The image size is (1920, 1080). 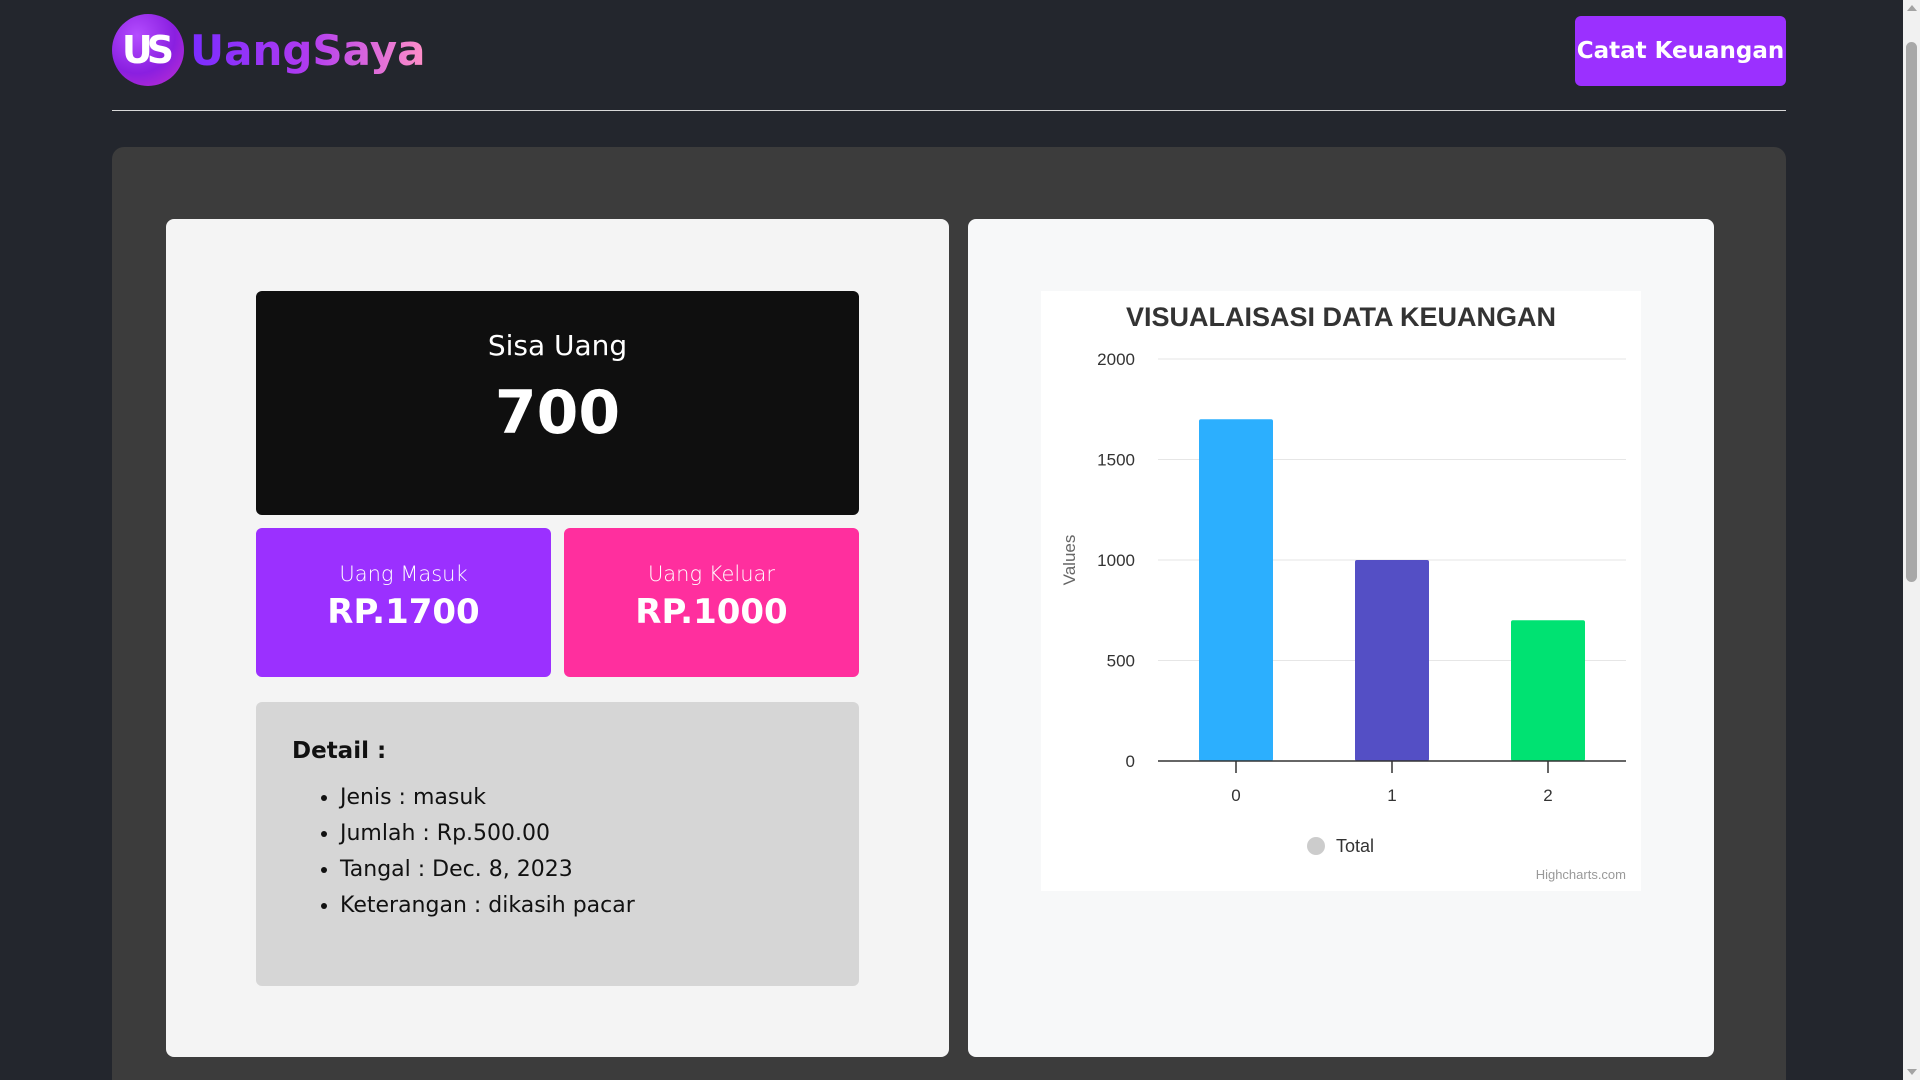 What do you see at coordinates (1121, 661) in the screenshot?
I see `y-tick-label: 500` at bounding box center [1121, 661].